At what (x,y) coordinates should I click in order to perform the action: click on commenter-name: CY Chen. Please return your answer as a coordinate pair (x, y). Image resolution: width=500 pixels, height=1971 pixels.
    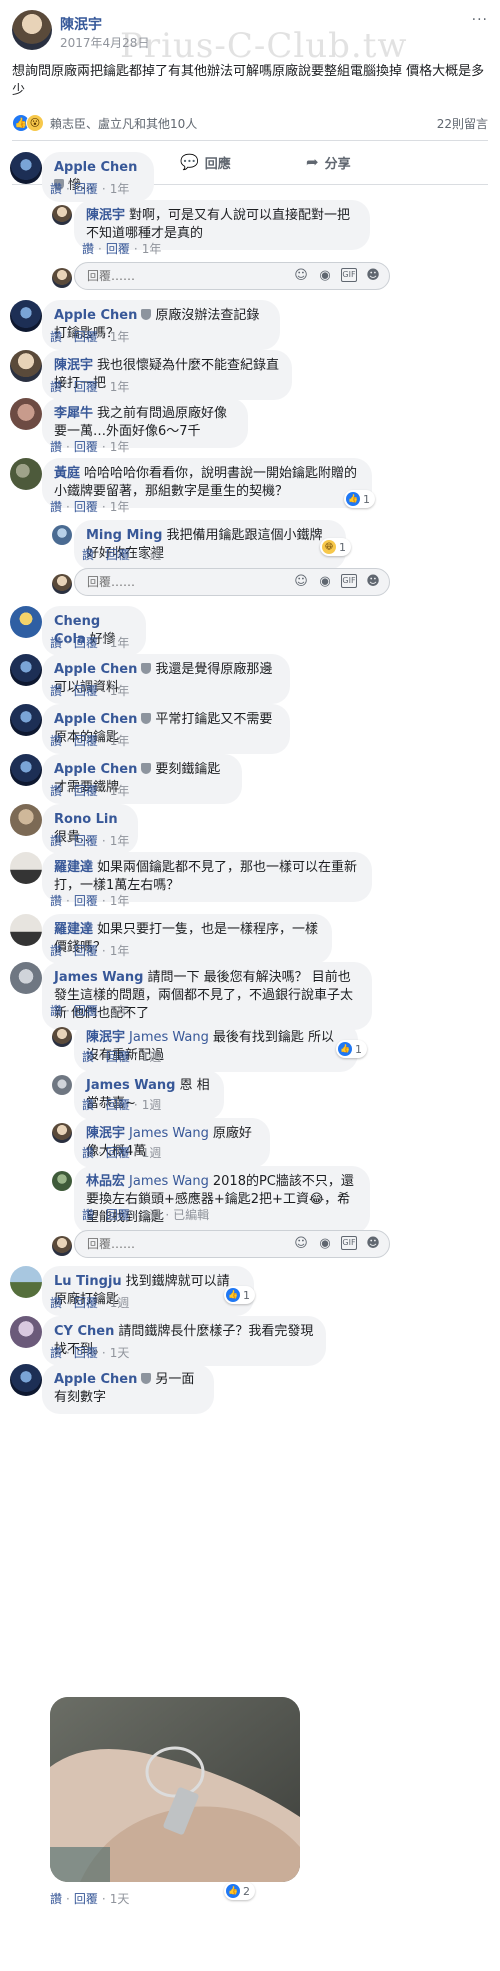
    Looking at the image, I should click on (84, 1331).